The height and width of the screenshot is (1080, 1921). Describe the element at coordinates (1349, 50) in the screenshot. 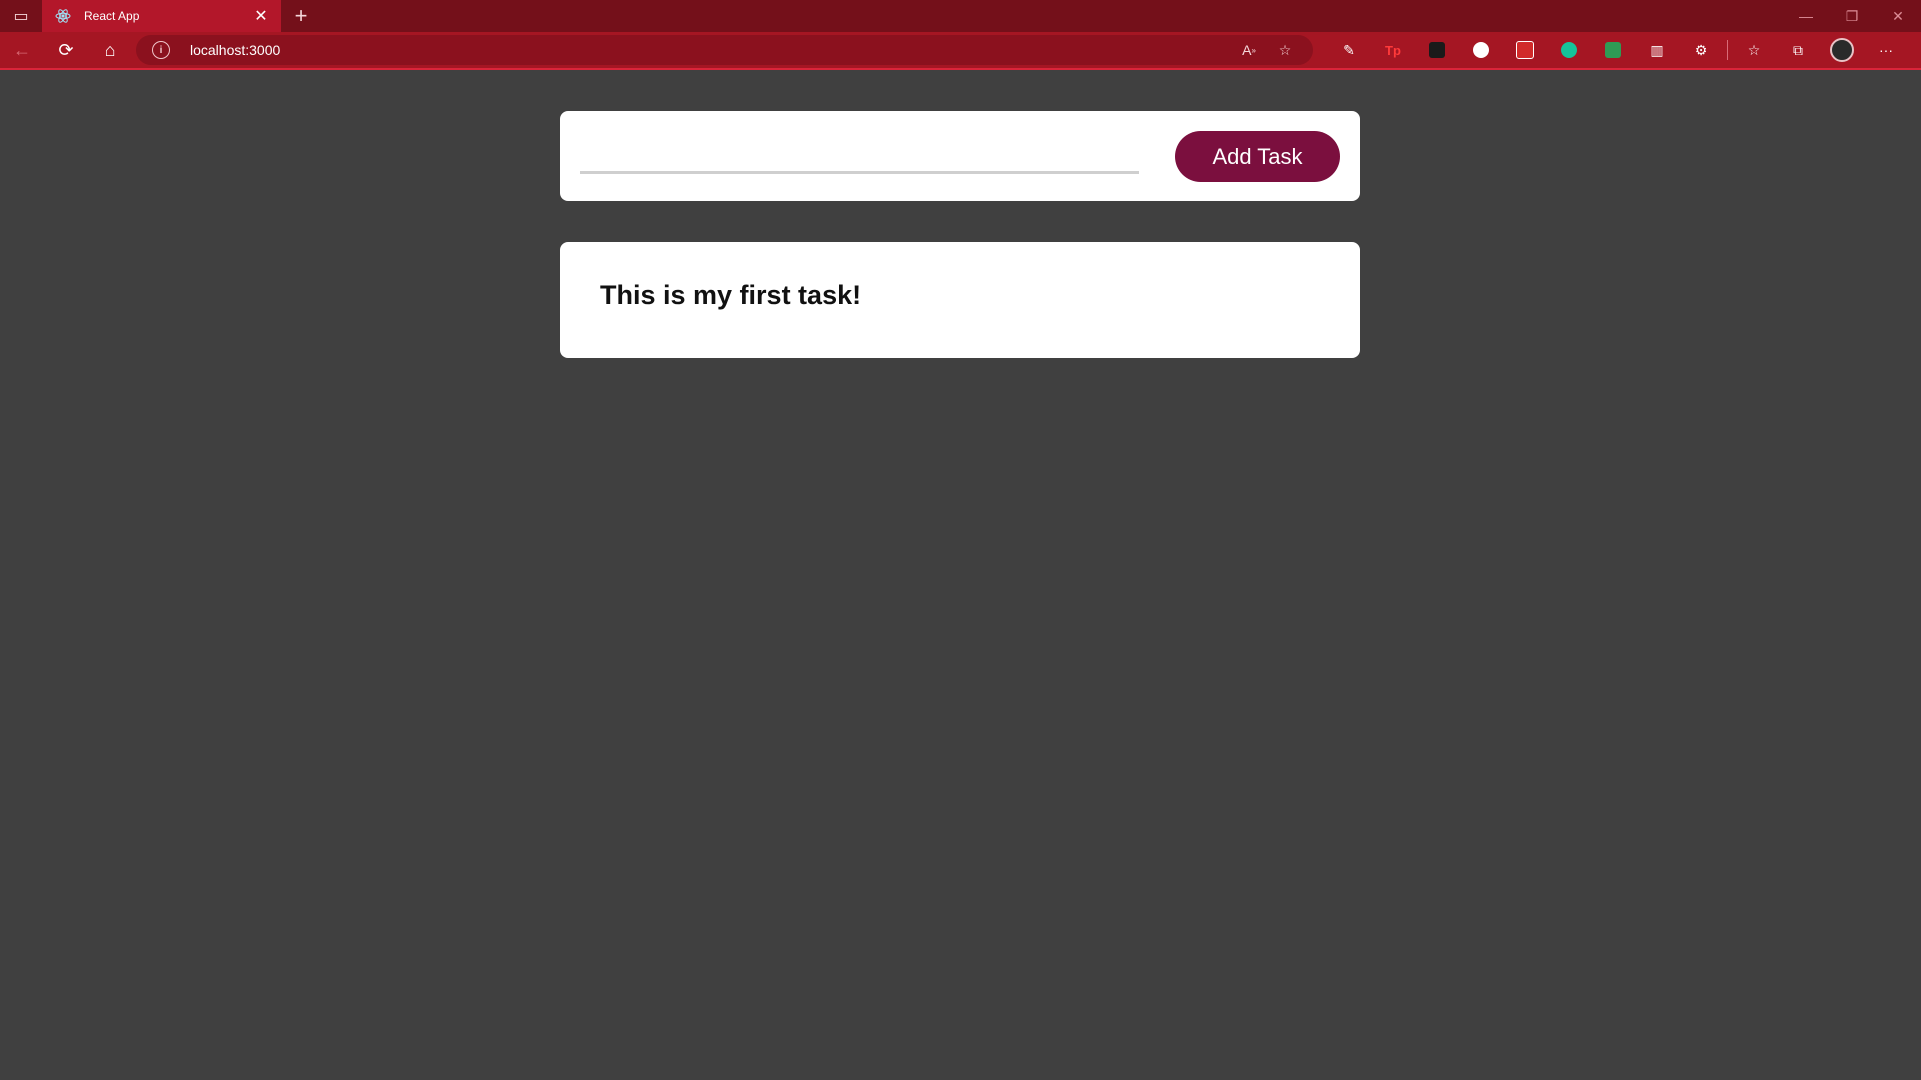

I see `pen-icon: ✎` at that location.